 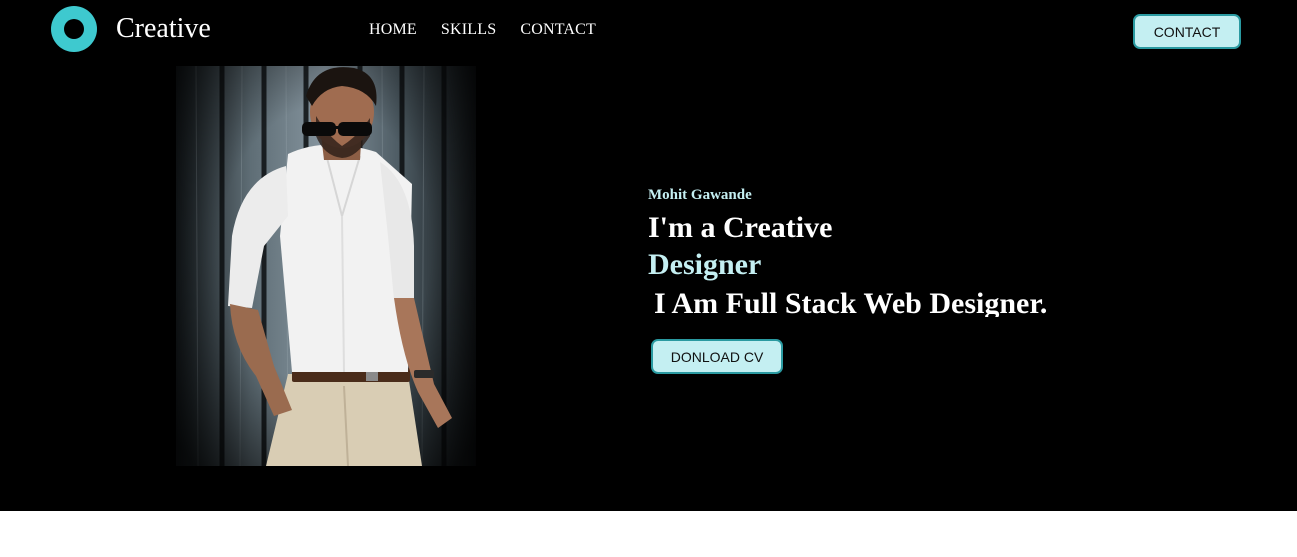 What do you see at coordinates (740, 227) in the screenshot?
I see `headline-intro: I'm a Creative` at bounding box center [740, 227].